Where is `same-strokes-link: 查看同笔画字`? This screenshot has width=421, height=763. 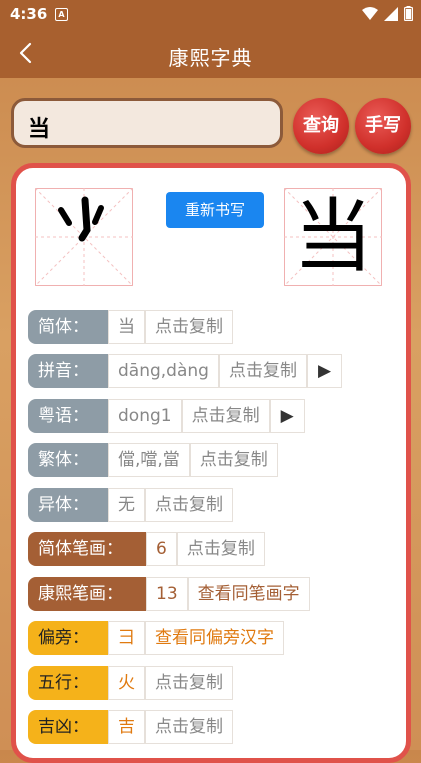 same-strokes-link: 查看同笔画字 is located at coordinates (248, 594).